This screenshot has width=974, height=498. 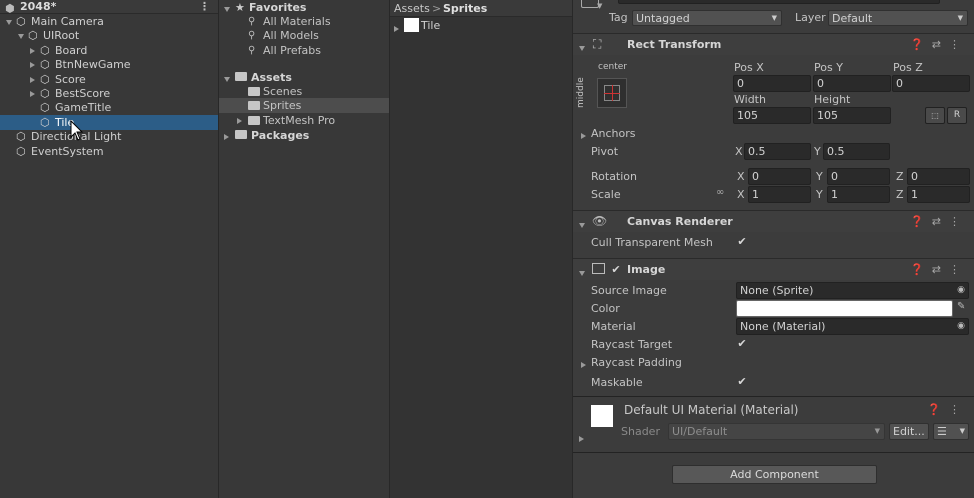 I want to click on material-foldout-arrow-icon, so click(x=581, y=439).